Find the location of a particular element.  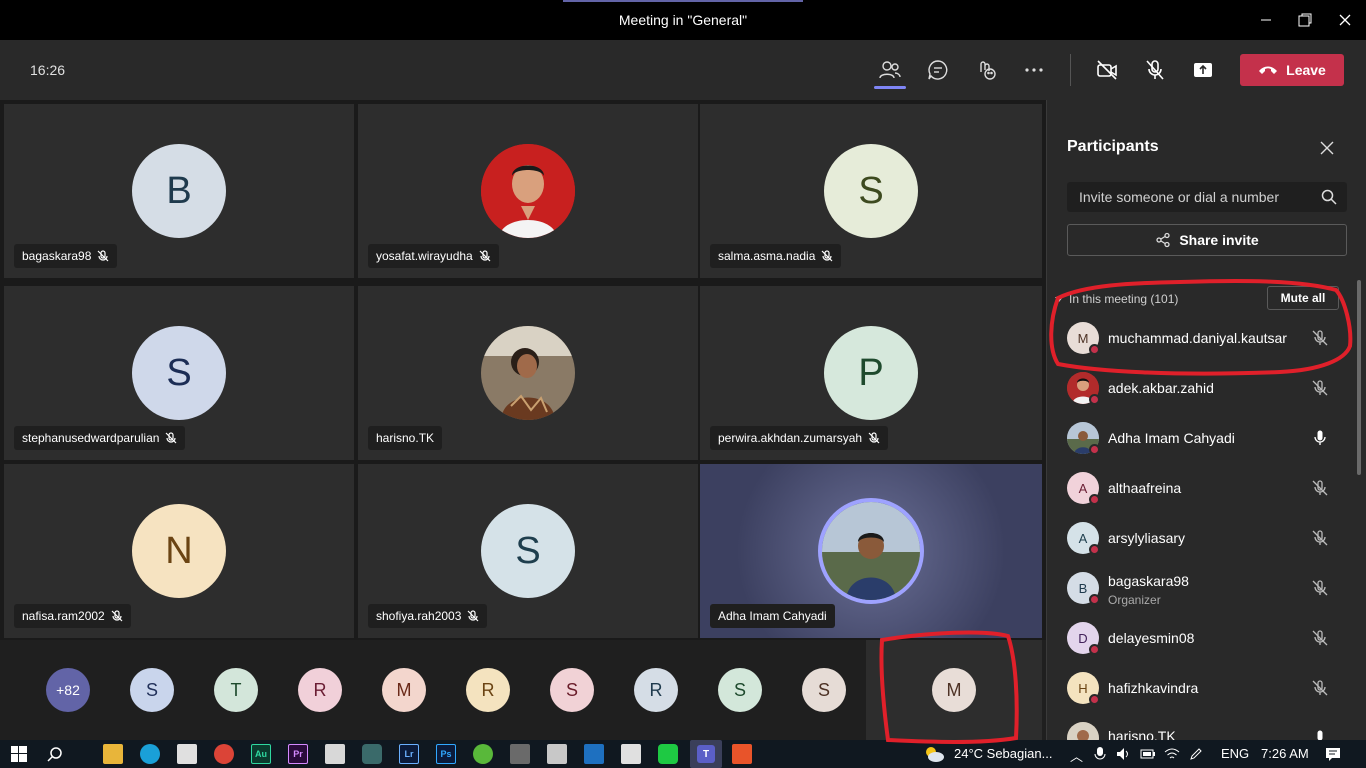

premiere-icon: Pr is located at coordinates (298, 754).